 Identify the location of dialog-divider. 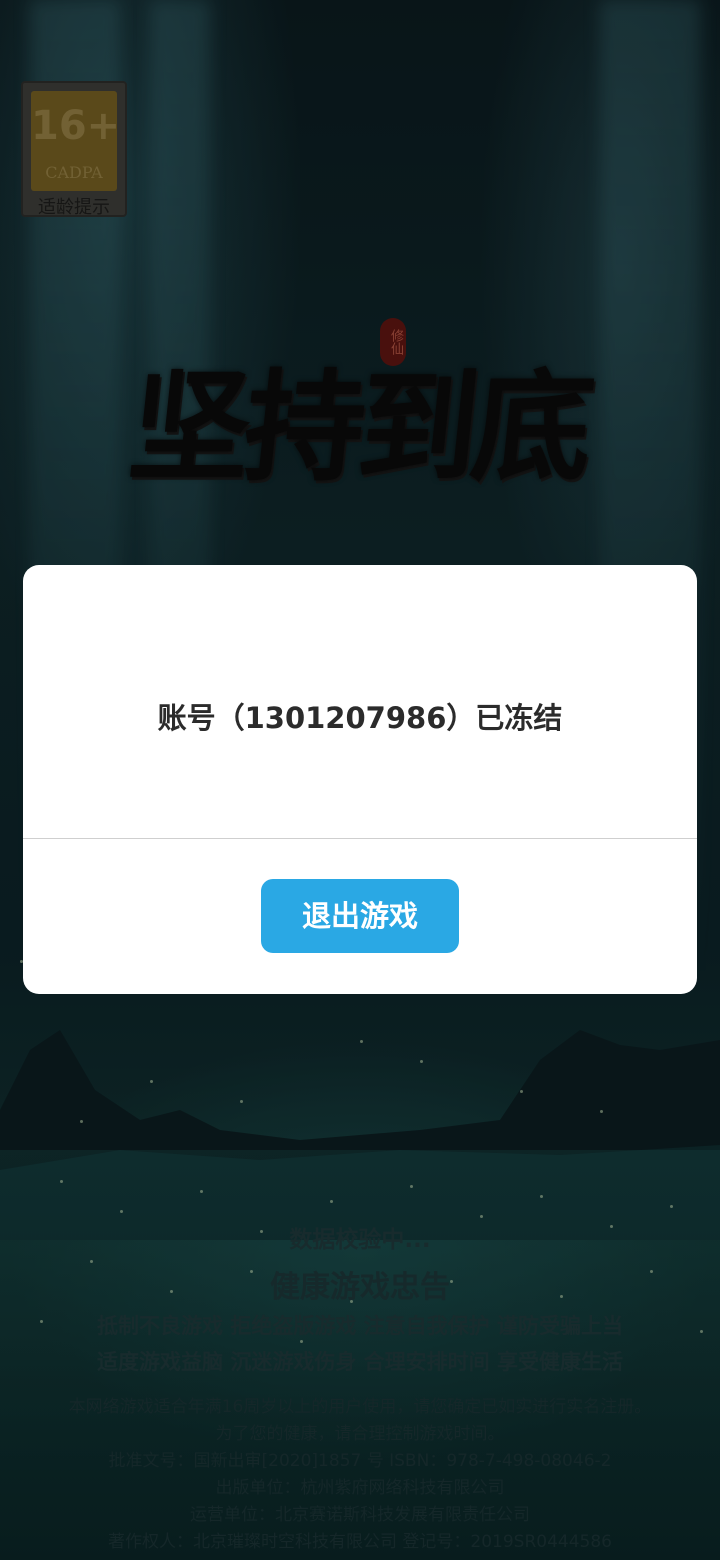
(360, 838).